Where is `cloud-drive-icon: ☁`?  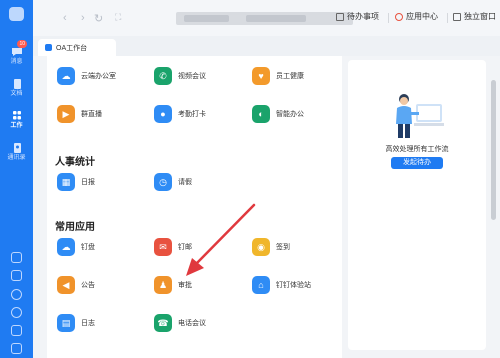
cloud-drive-icon: ☁ is located at coordinates (66, 247).